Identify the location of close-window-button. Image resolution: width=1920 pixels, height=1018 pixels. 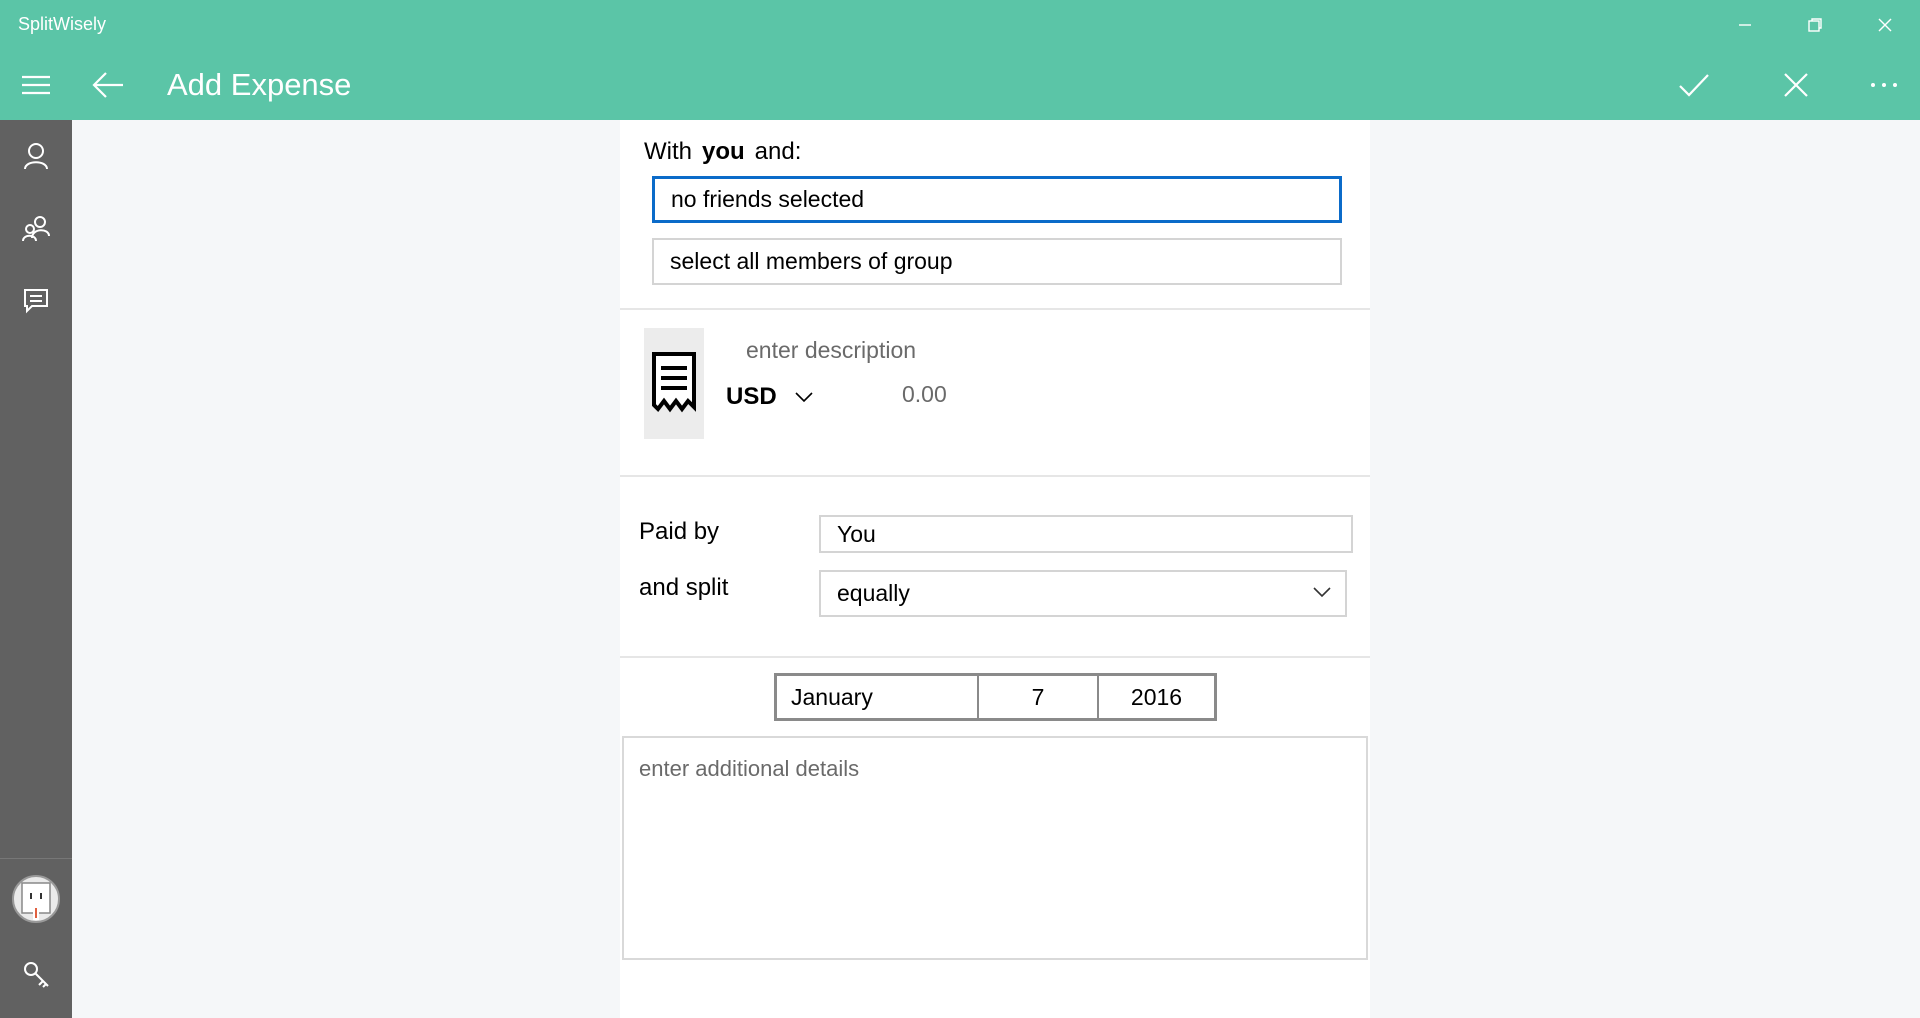
(1885, 25).